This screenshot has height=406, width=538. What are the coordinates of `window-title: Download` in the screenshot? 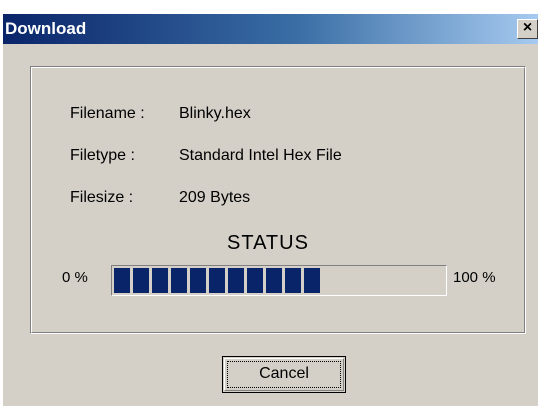 It's located at (46, 28).